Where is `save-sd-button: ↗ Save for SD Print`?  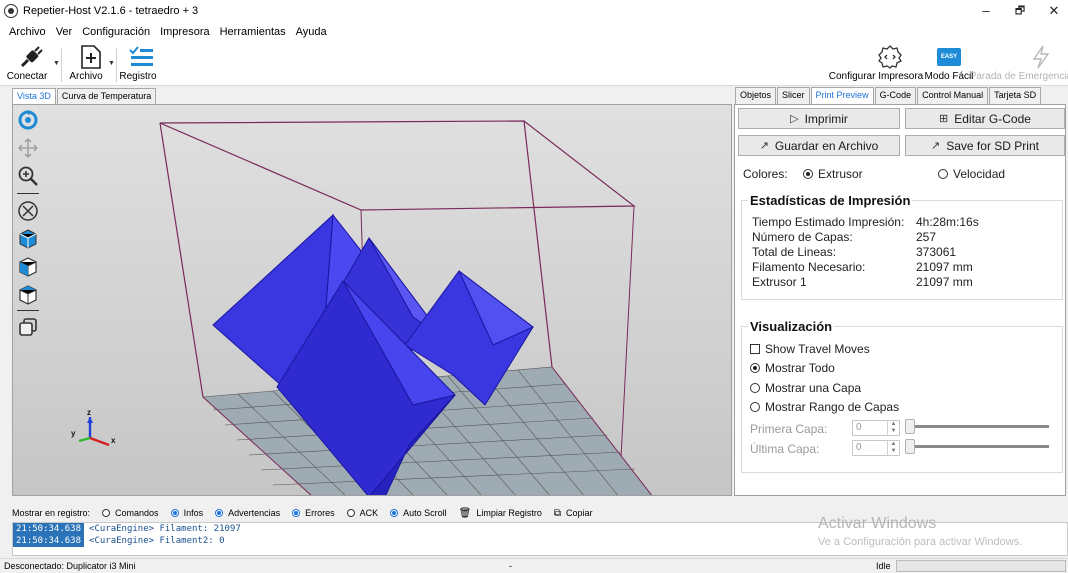 save-sd-button: ↗ Save for SD Print is located at coordinates (985, 145).